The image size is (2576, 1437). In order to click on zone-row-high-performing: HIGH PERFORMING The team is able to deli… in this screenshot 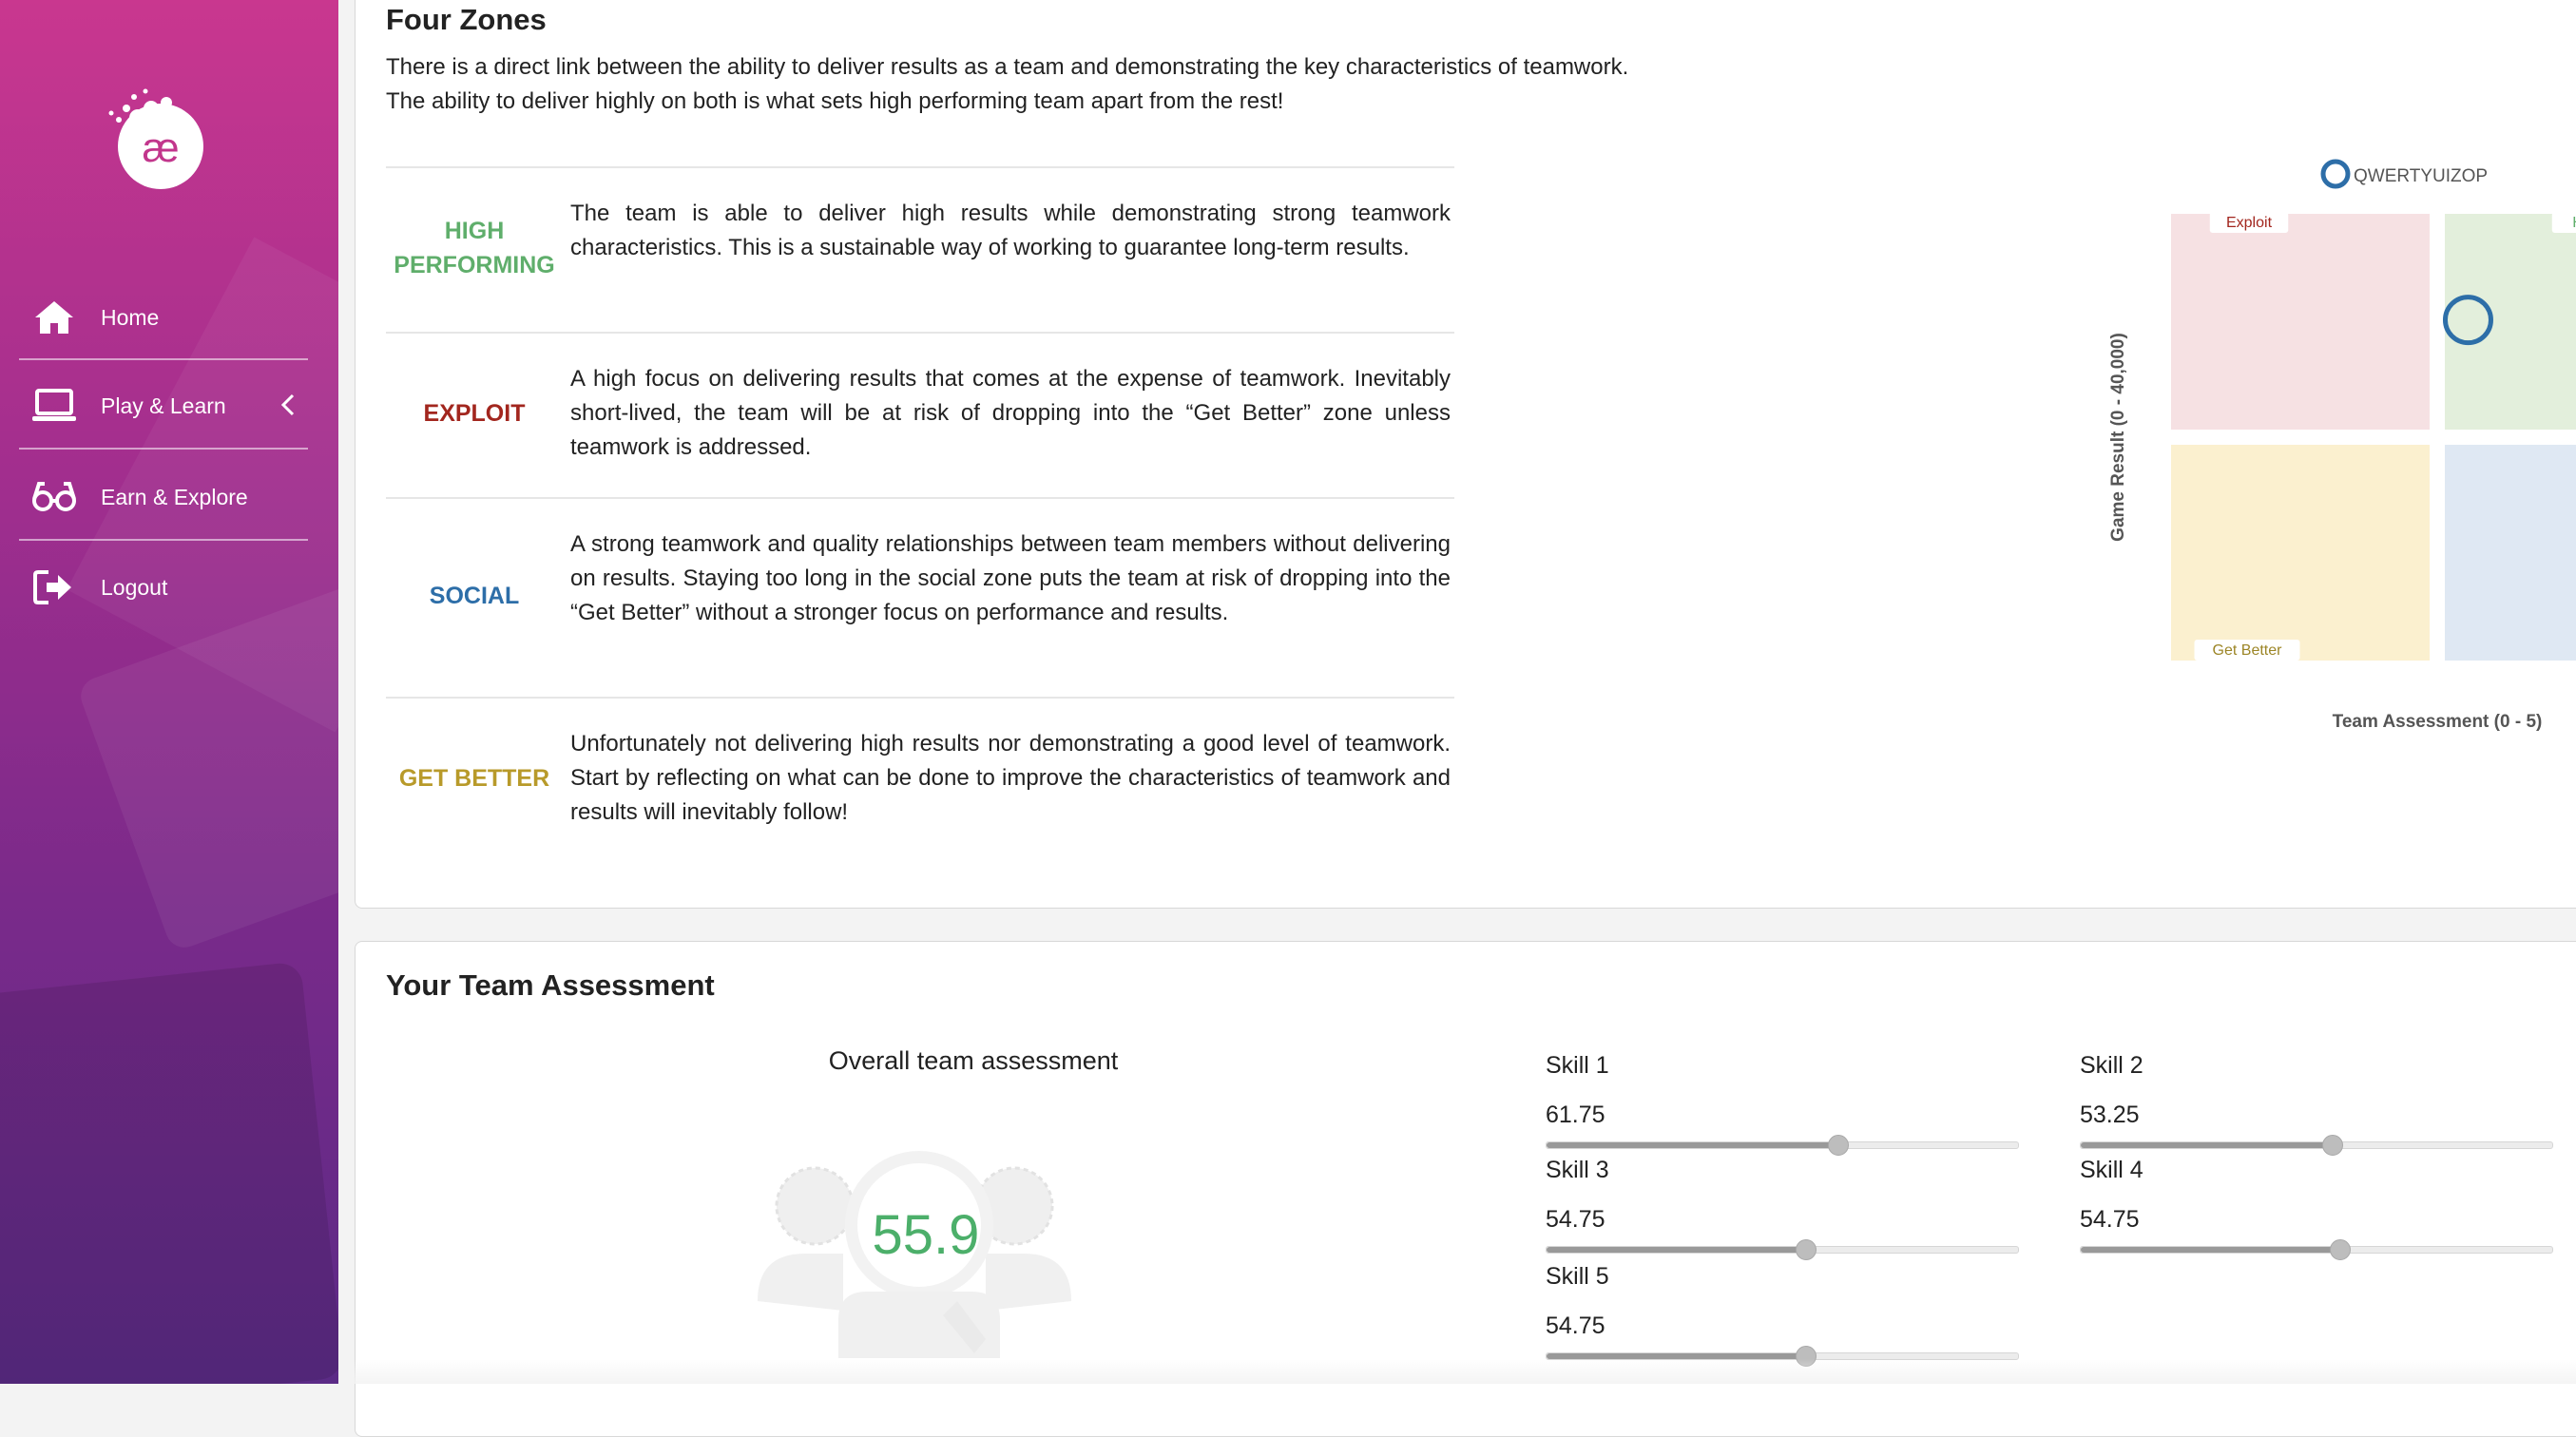, I will do `click(920, 249)`.